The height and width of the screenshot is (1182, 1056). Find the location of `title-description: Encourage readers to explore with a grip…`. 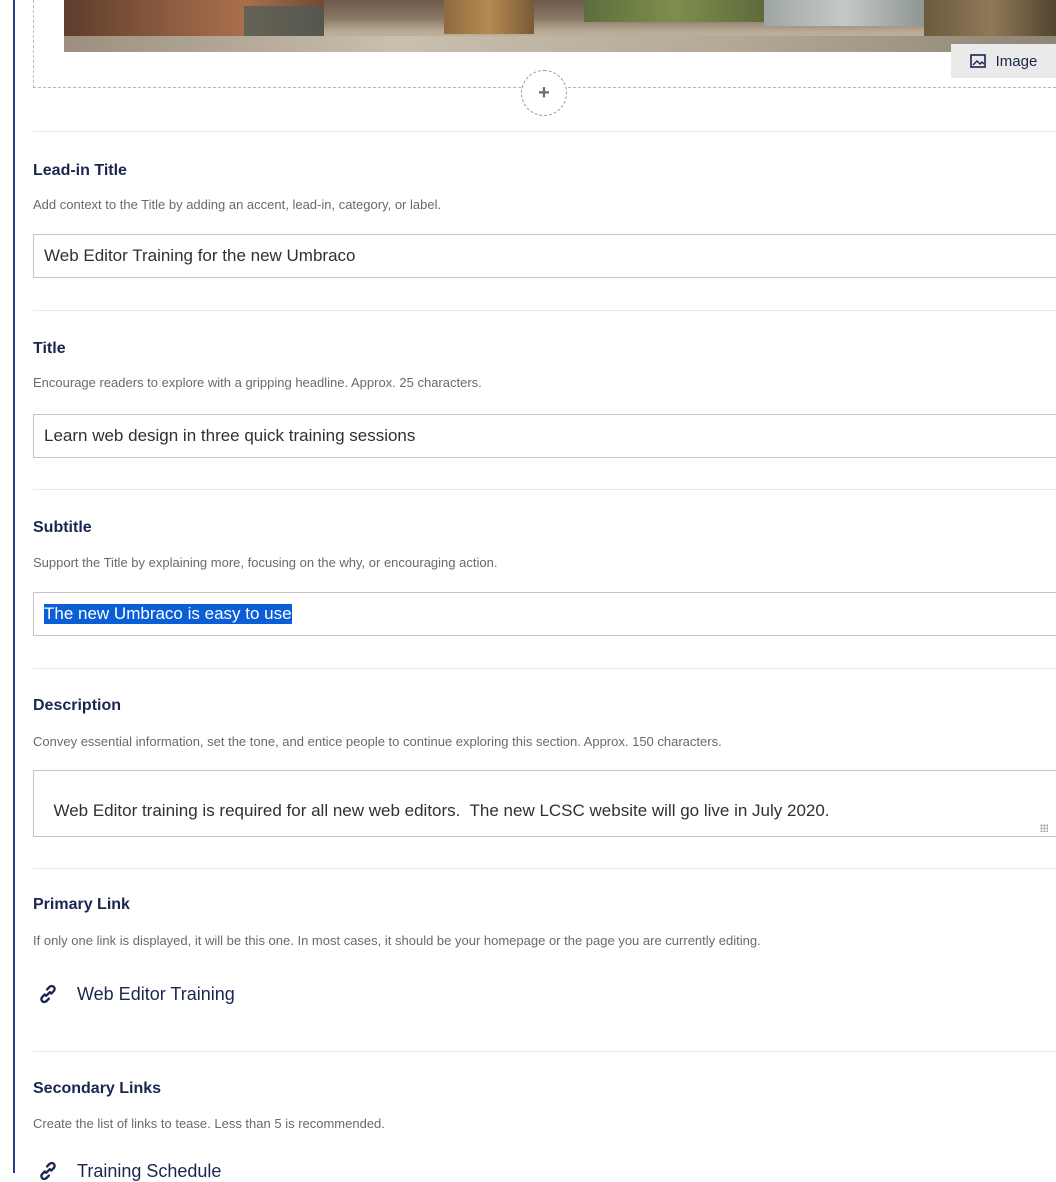

title-description: Encourage readers to explore with a grip… is located at coordinates (257, 382).